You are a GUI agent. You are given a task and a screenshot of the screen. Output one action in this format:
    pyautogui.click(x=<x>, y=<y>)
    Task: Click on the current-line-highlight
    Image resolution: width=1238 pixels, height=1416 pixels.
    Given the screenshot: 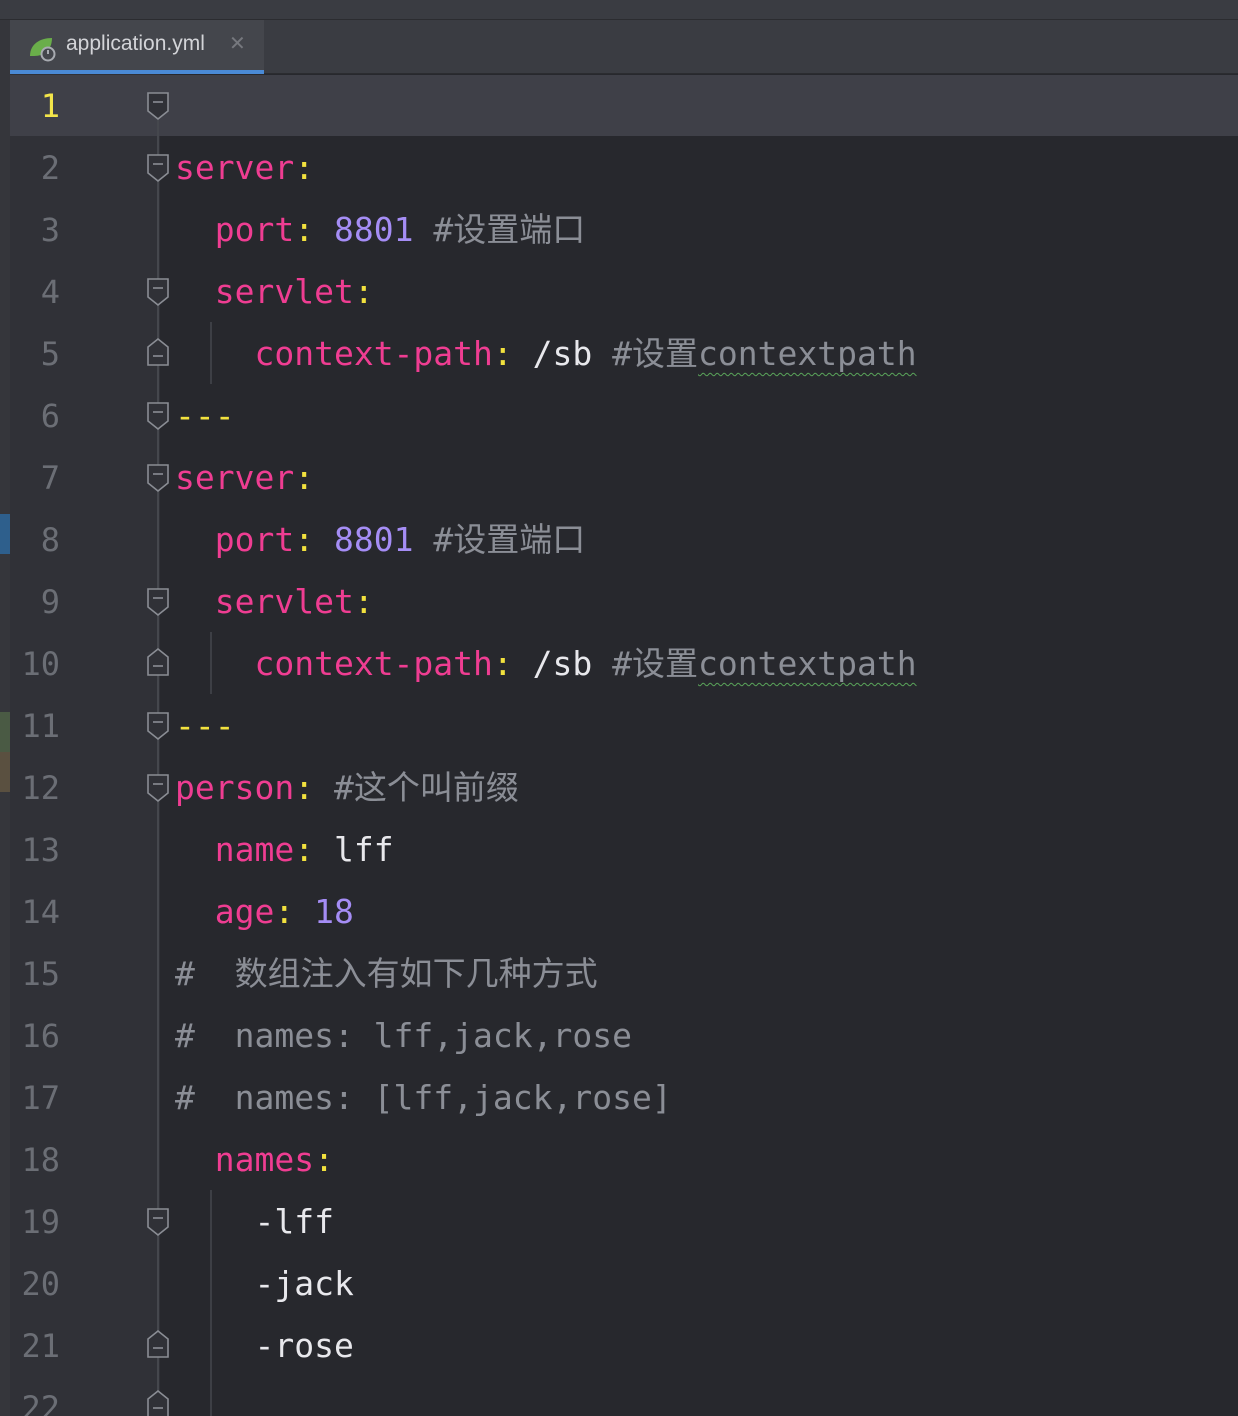 What is the action you would take?
    pyautogui.click(x=624, y=105)
    